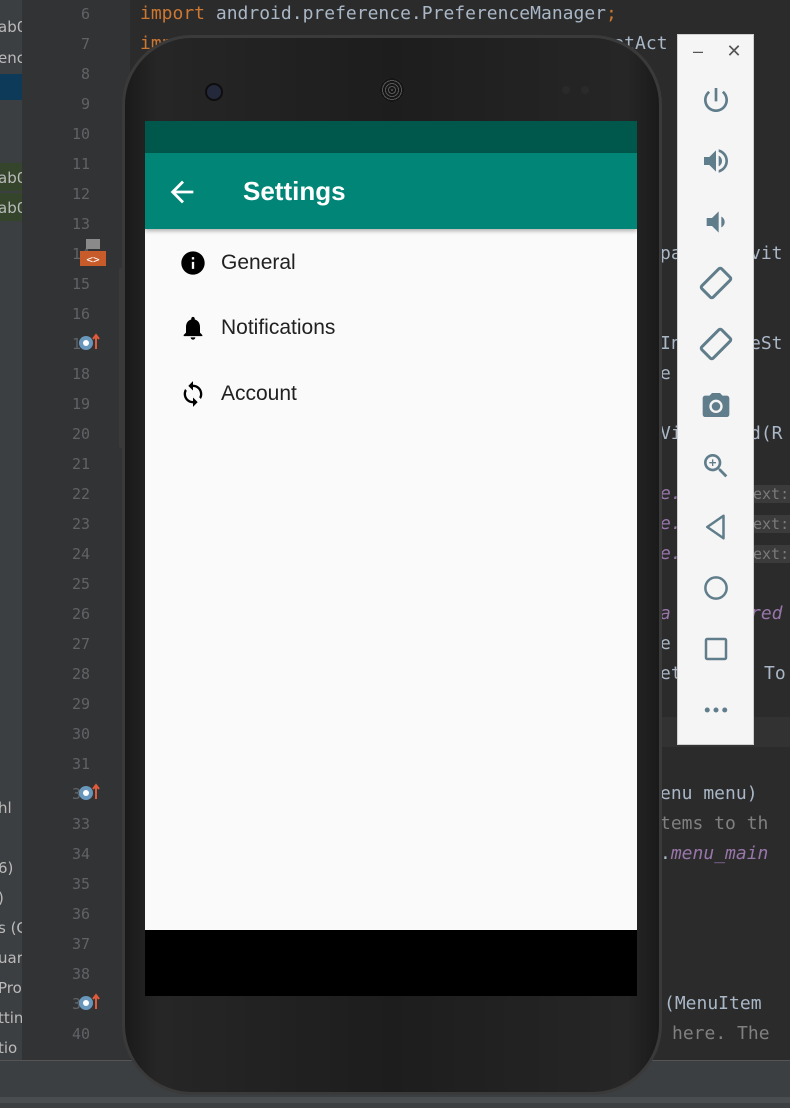 The height and width of the screenshot is (1108, 790). I want to click on preference-header-label: Account, so click(259, 393).